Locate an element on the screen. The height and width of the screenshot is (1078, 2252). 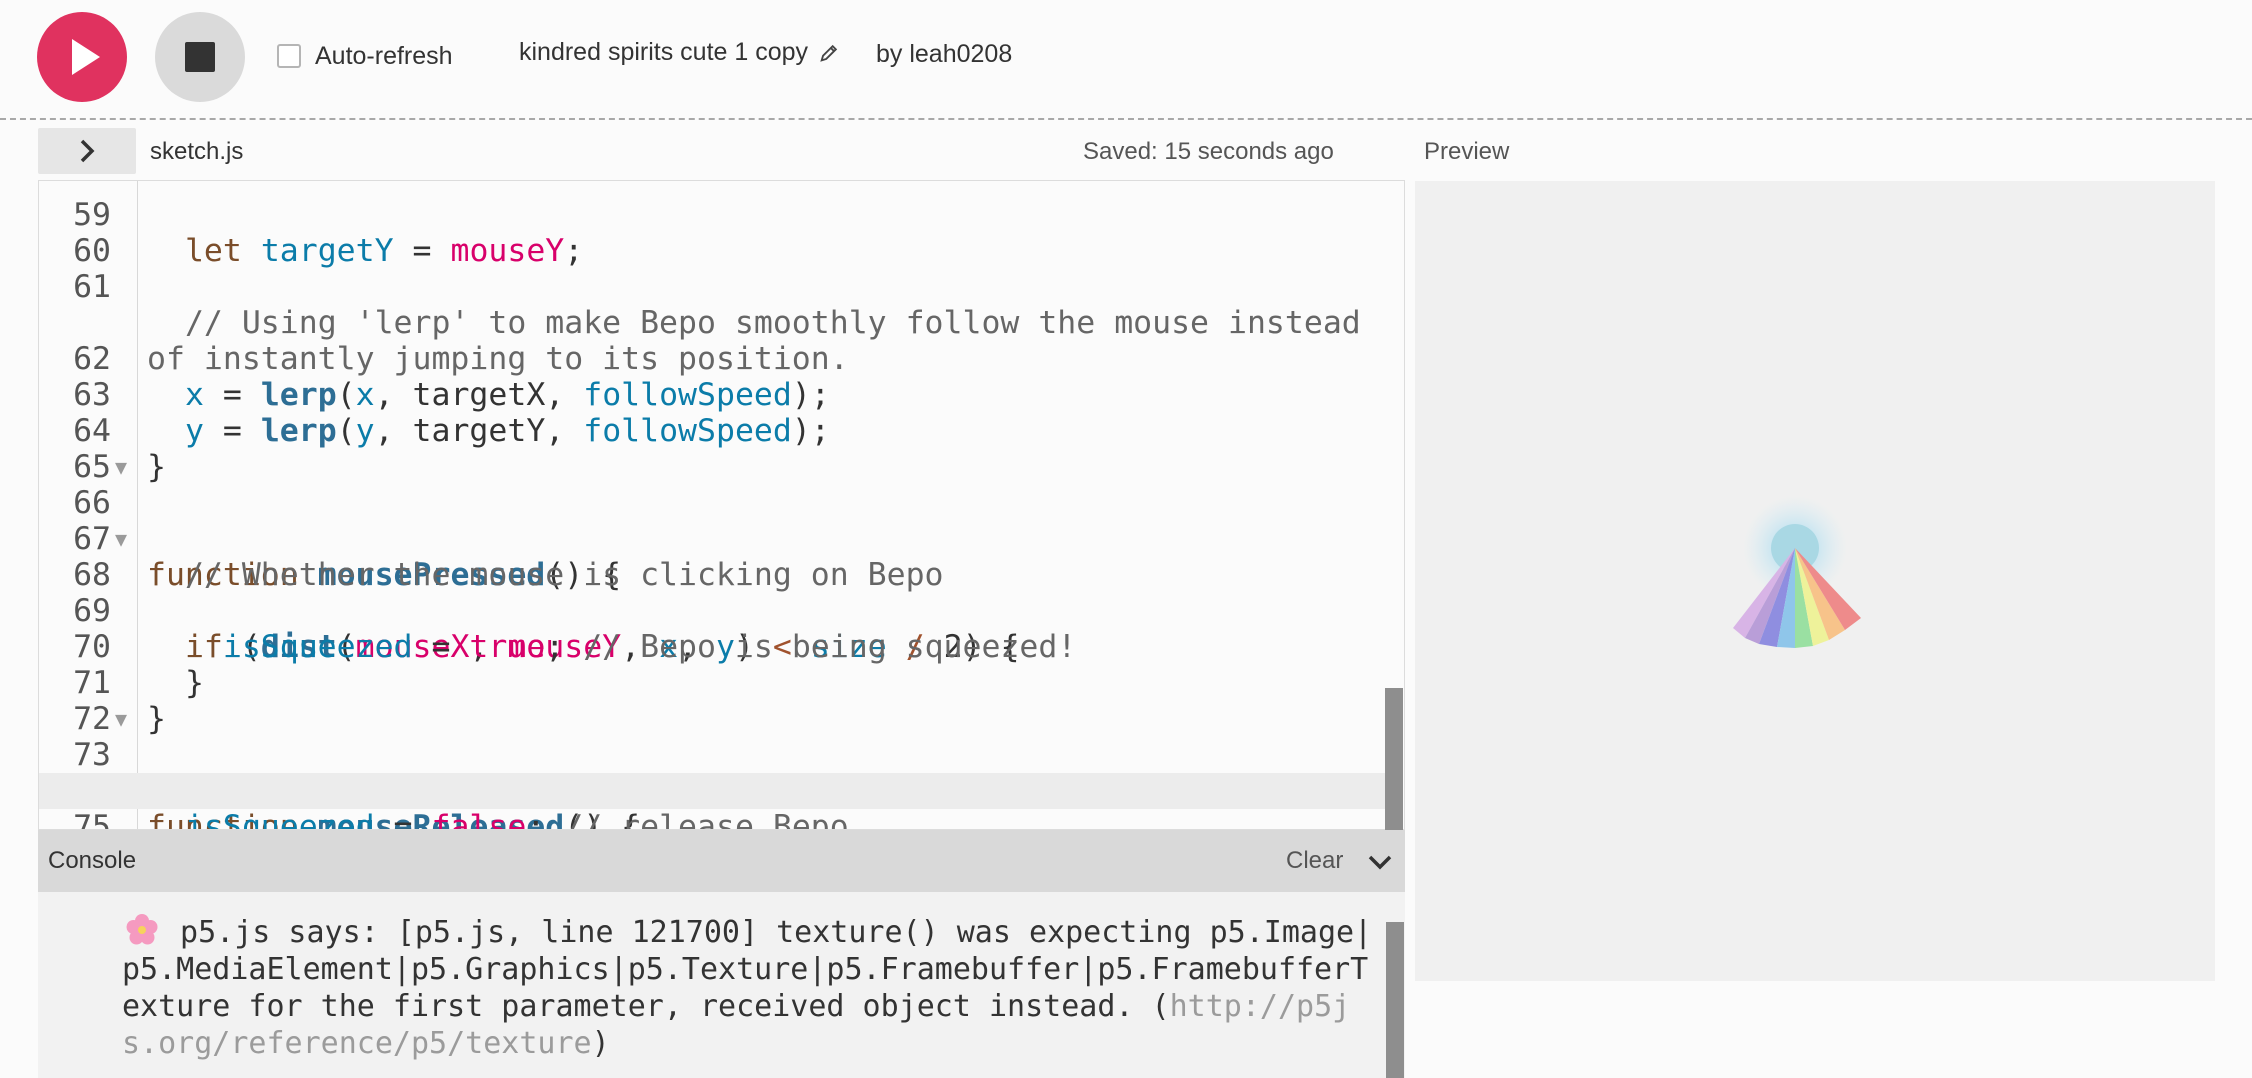
code-line: 60 is located at coordinates (721, 233).